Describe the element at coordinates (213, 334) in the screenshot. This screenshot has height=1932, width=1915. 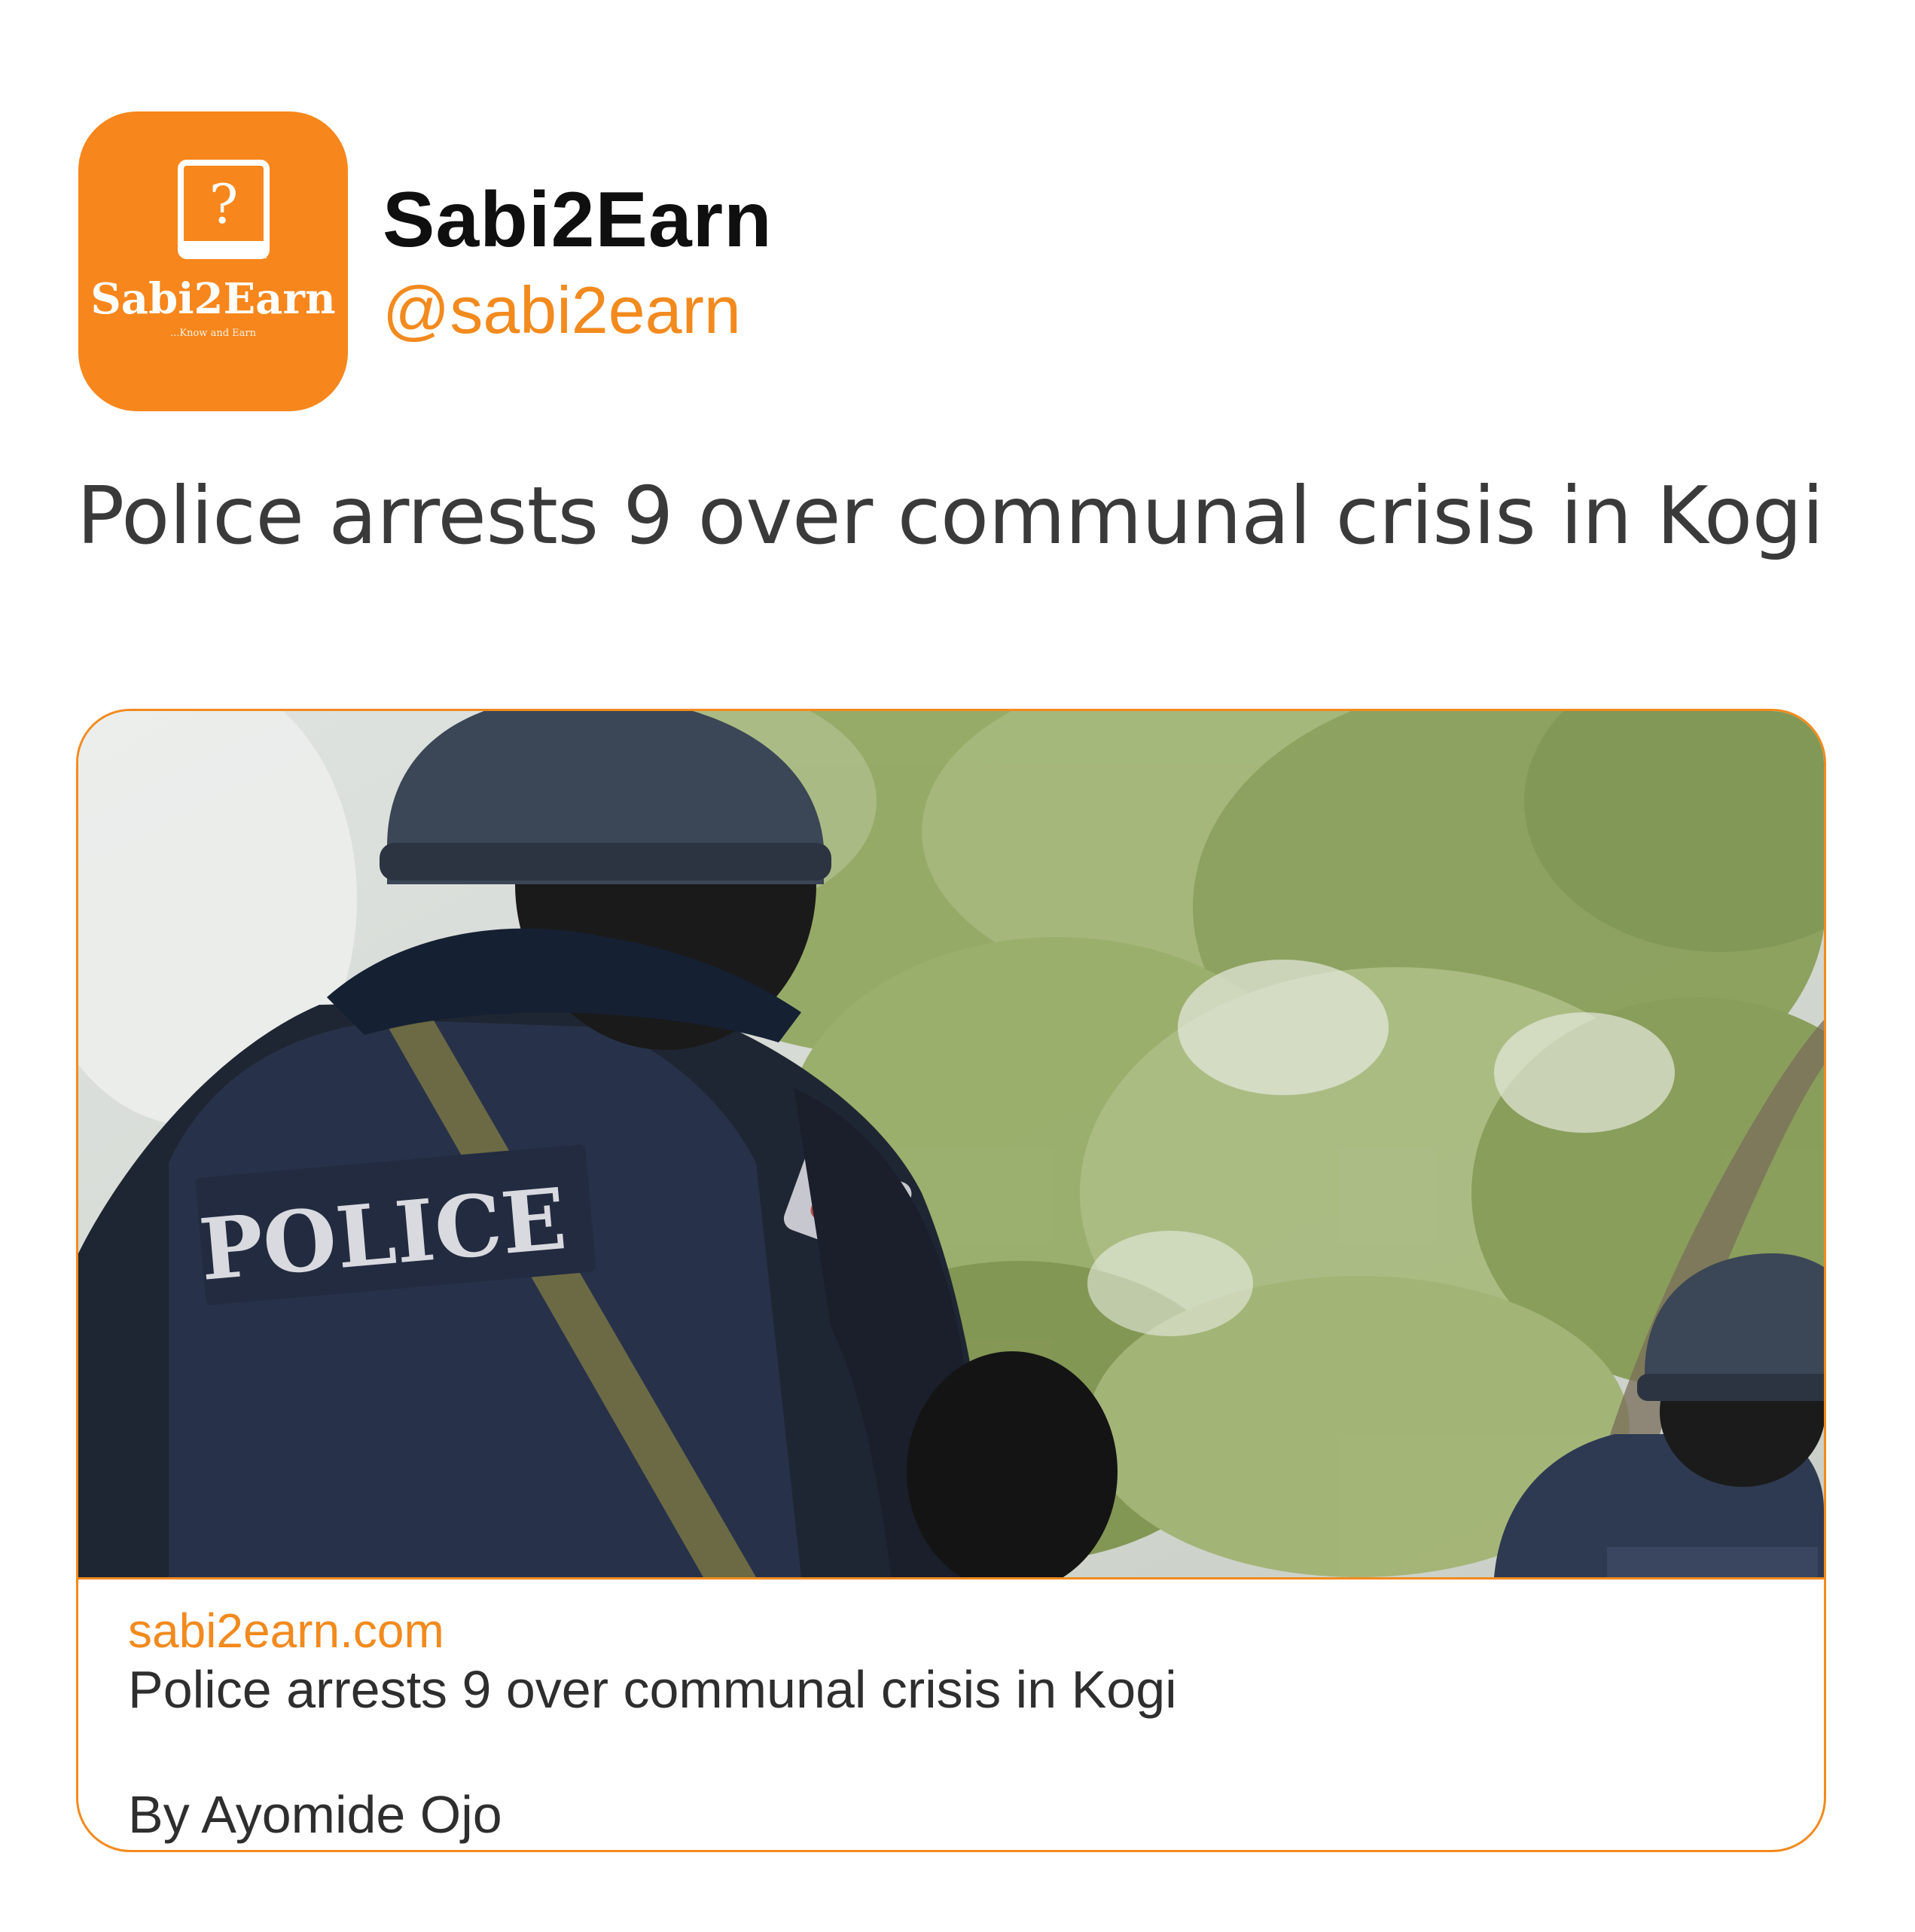
I see `svg-text: ...Know and Earn` at that location.